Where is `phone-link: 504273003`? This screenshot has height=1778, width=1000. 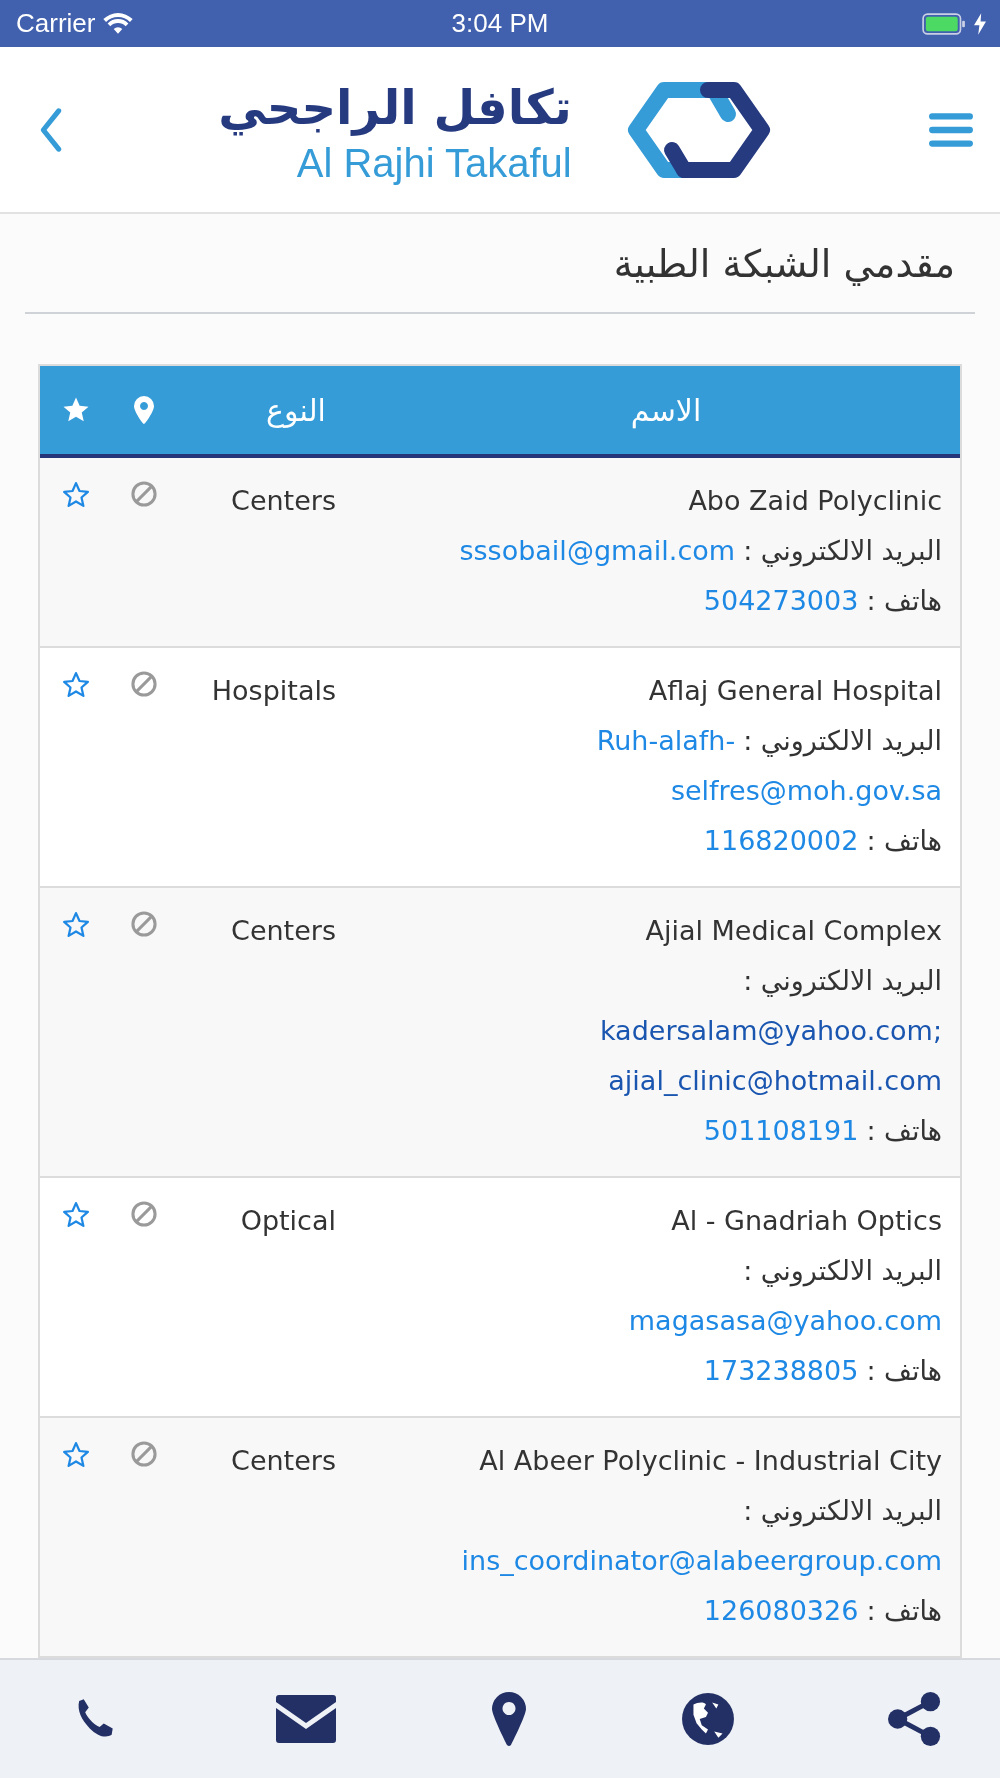
phone-link: 504273003 is located at coordinates (781, 601).